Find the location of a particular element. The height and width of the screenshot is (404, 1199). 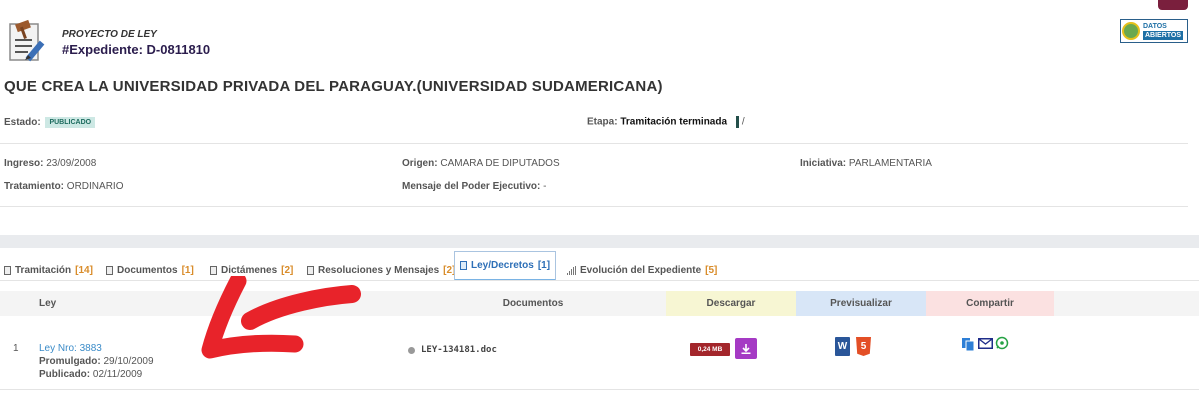

estado-label: Estado: is located at coordinates (22, 123).